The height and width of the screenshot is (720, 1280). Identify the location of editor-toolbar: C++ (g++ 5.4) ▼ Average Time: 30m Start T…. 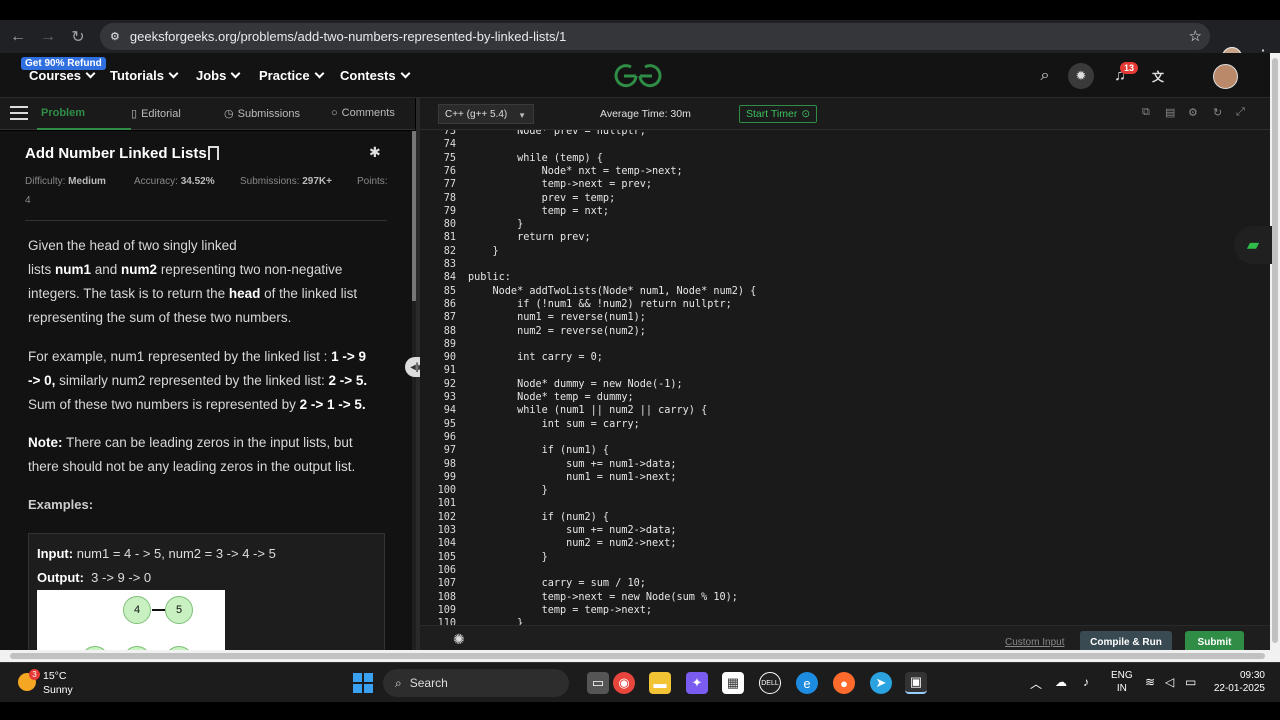
(845, 114).